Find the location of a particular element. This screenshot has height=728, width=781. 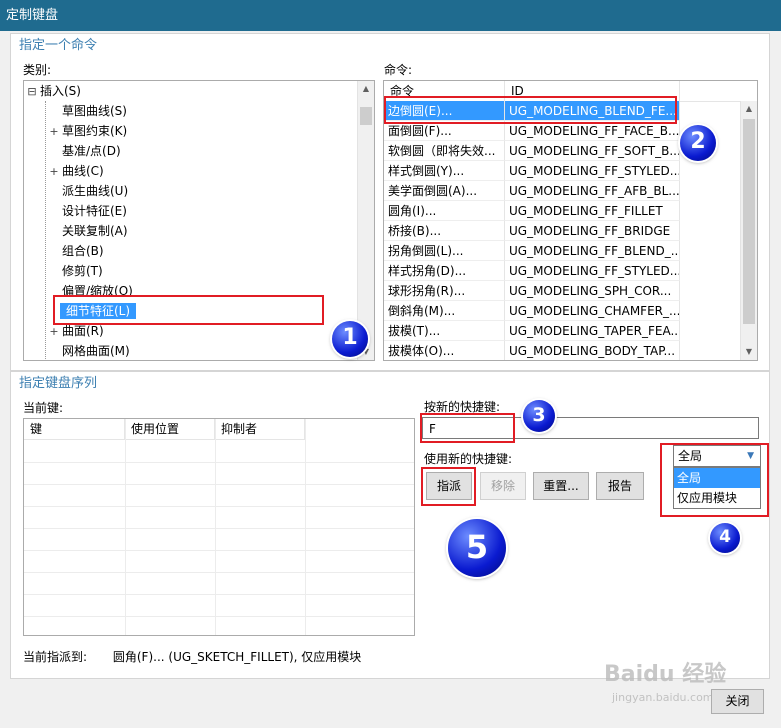

scope-option-global: 全局 is located at coordinates (717, 478).